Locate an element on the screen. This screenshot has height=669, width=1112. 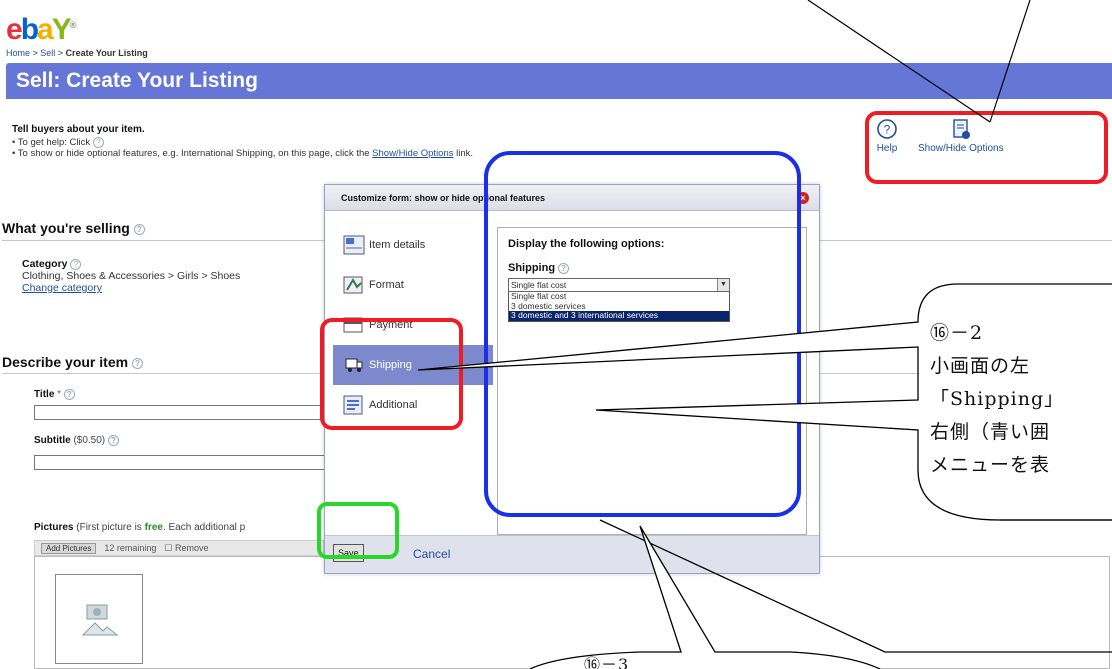
breadcrumb-home: Home is located at coordinates (18, 53).